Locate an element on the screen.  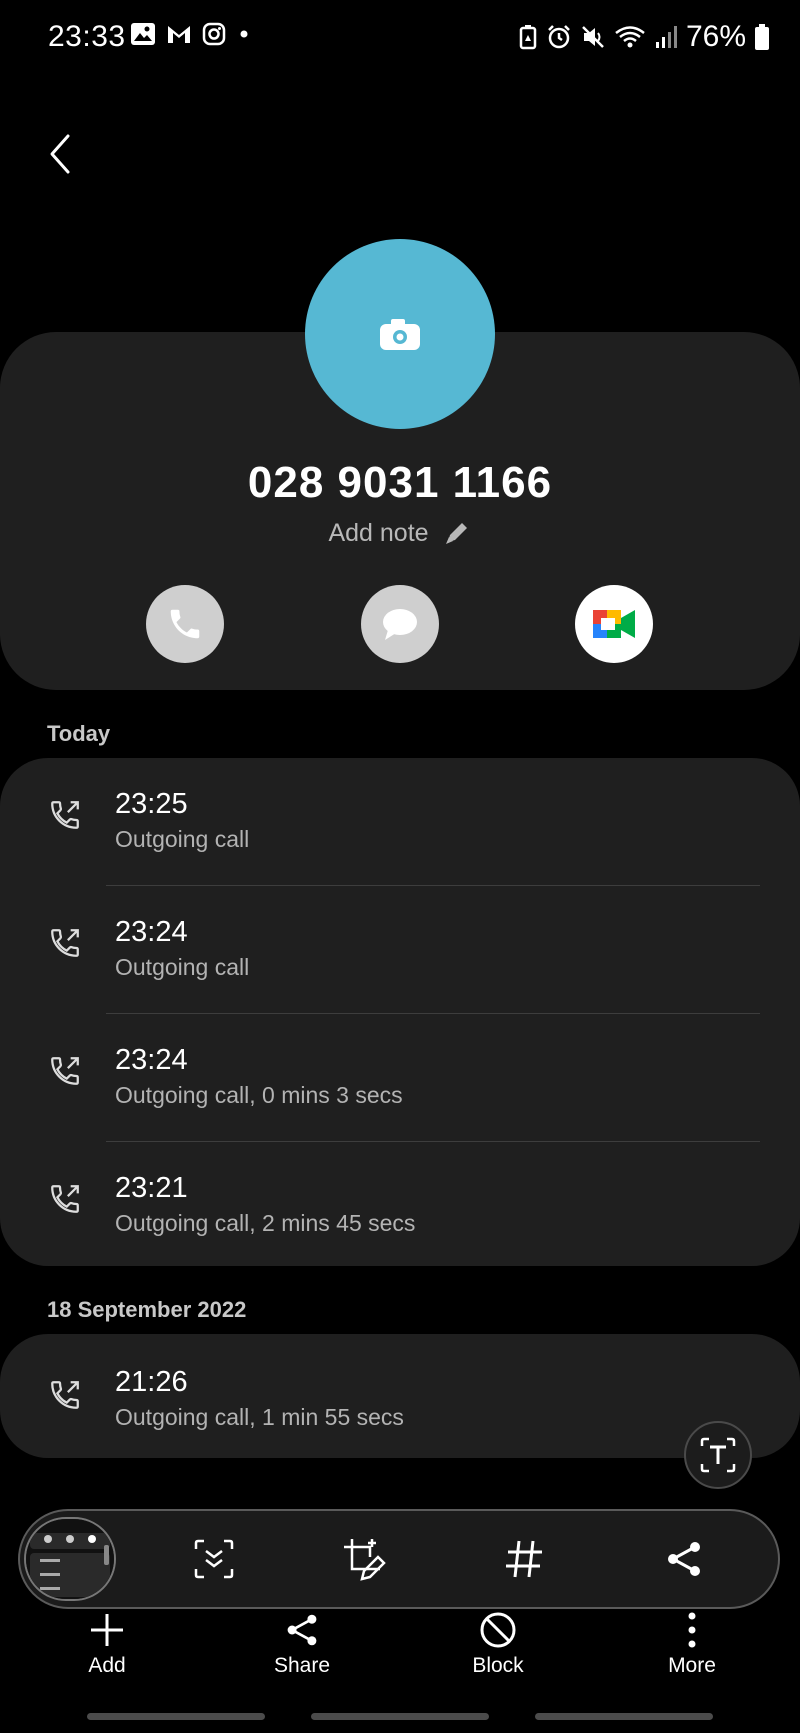
extract-text-button is located at coordinates (718, 1455).